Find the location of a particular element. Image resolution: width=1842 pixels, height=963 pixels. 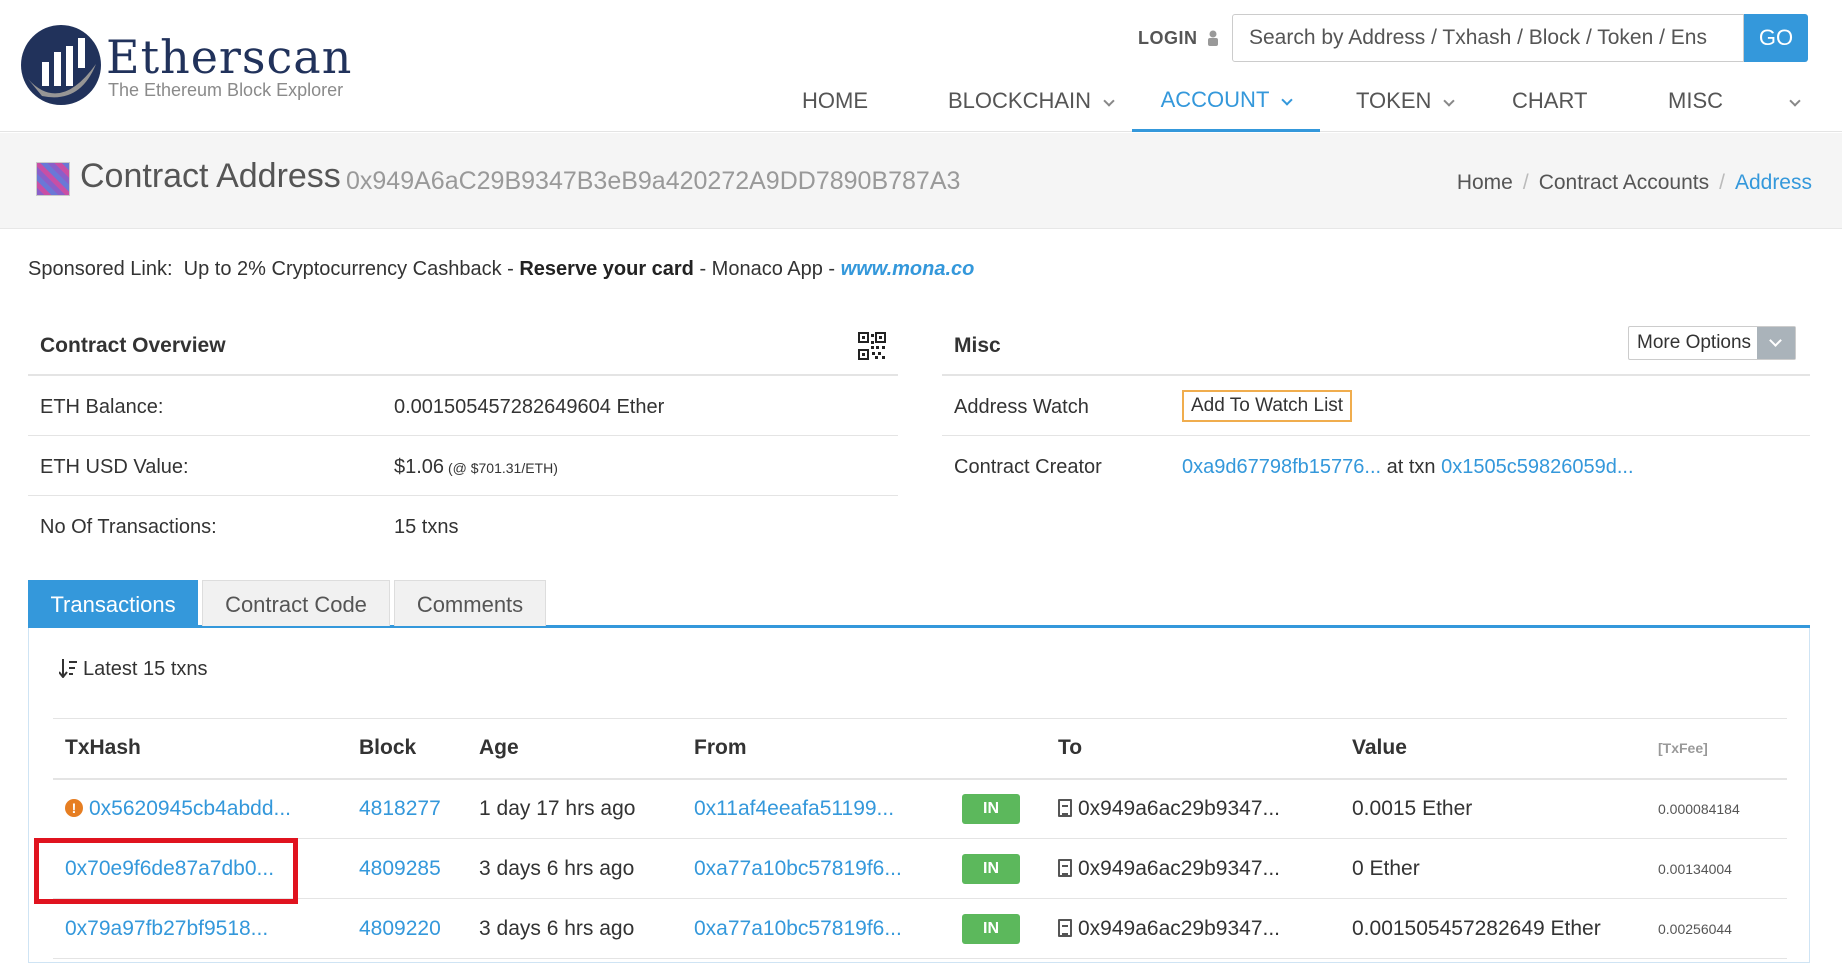

eth-usd-value: $1.06 is located at coordinates (419, 467).